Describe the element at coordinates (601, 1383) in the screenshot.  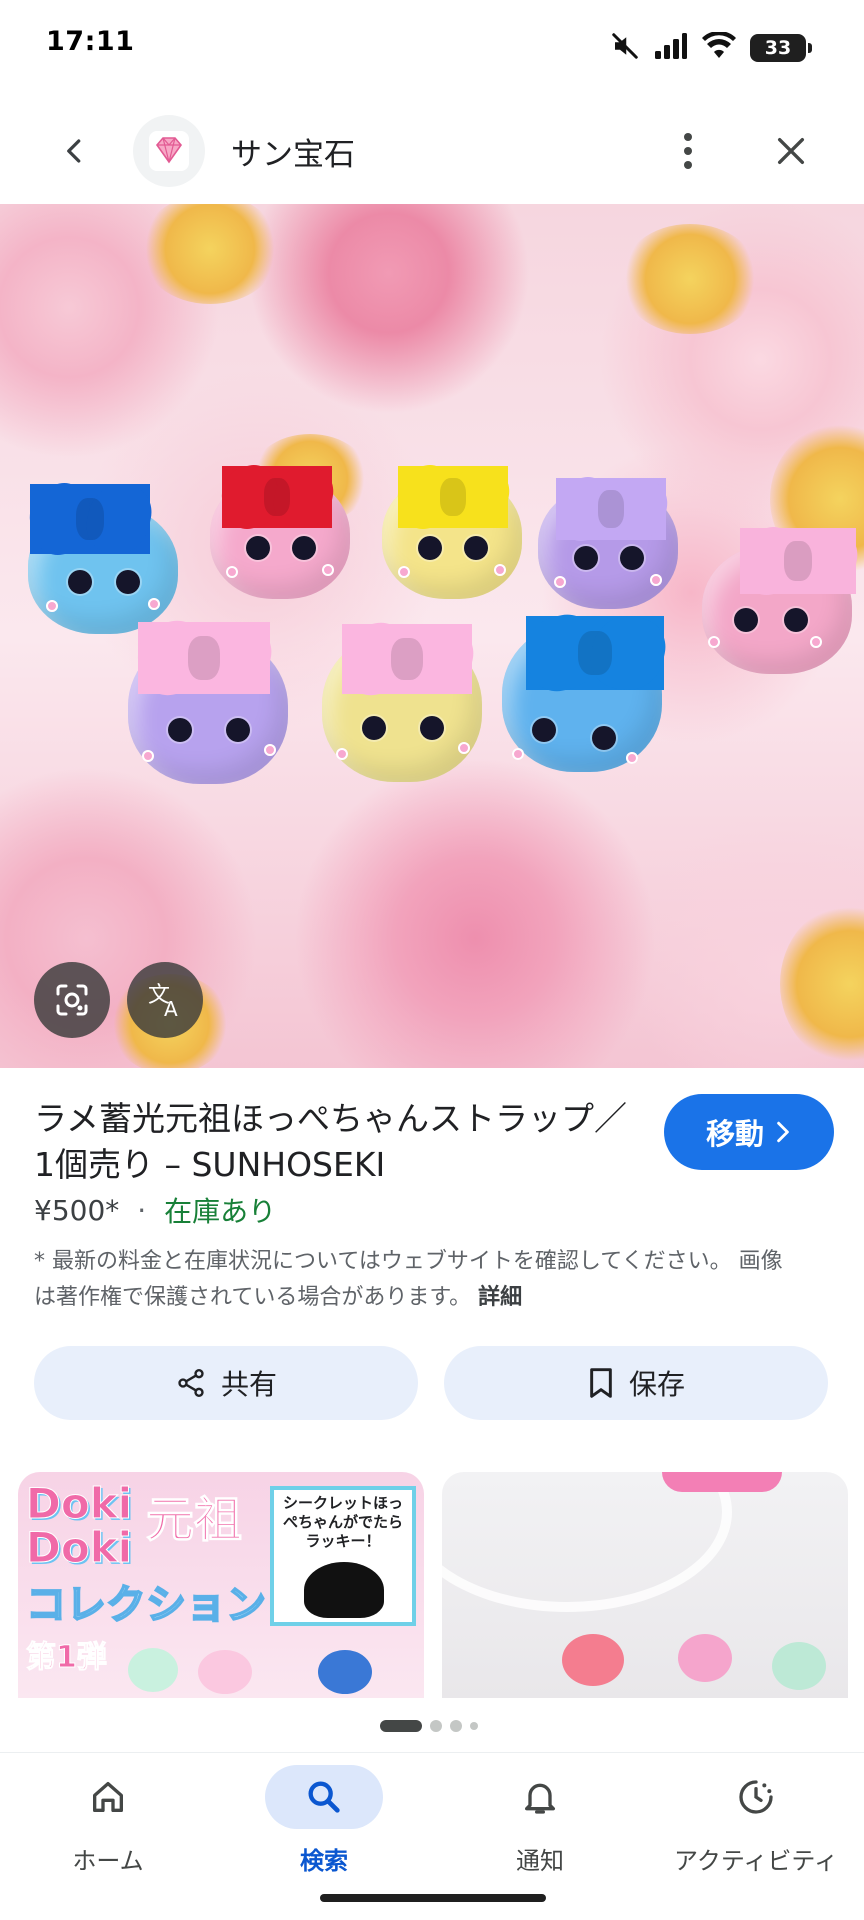
I see `bookmark-icon` at that location.